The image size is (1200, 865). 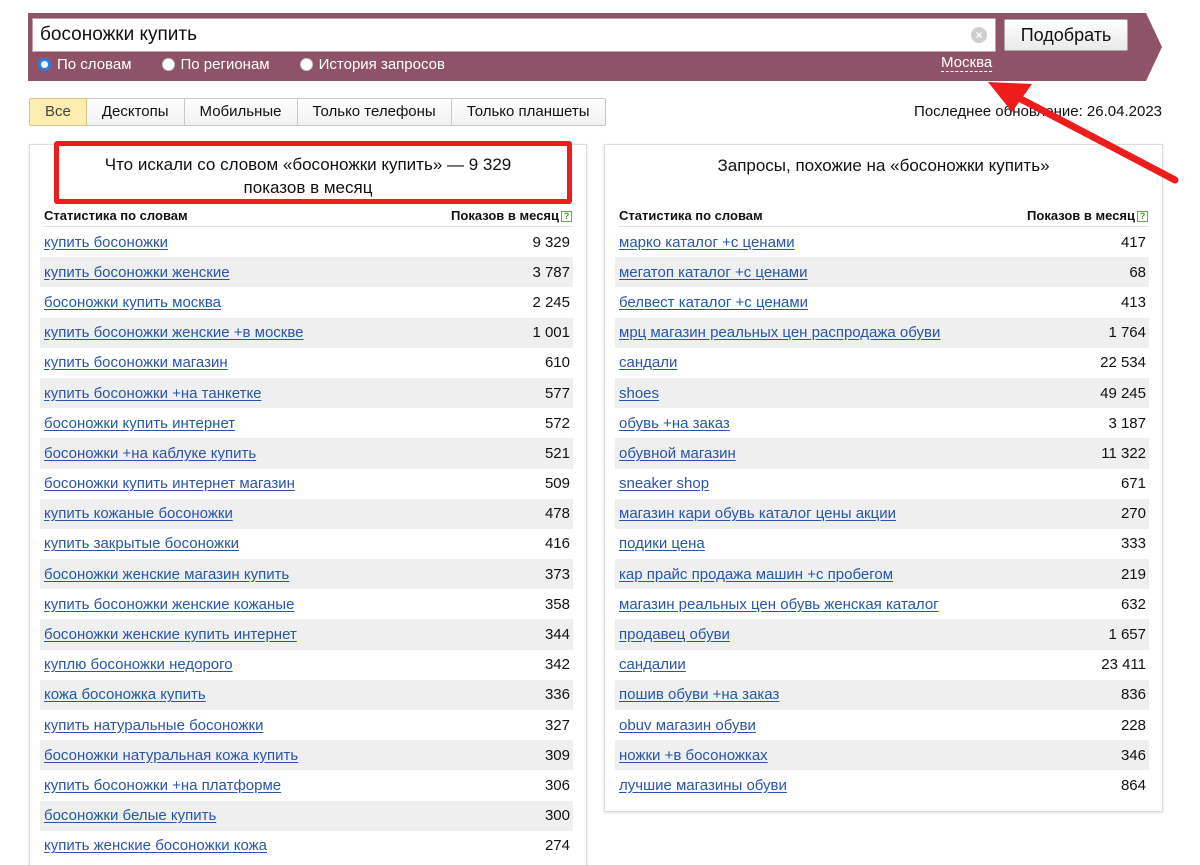 I want to click on radio-query-history: История запросов, so click(x=372, y=64).